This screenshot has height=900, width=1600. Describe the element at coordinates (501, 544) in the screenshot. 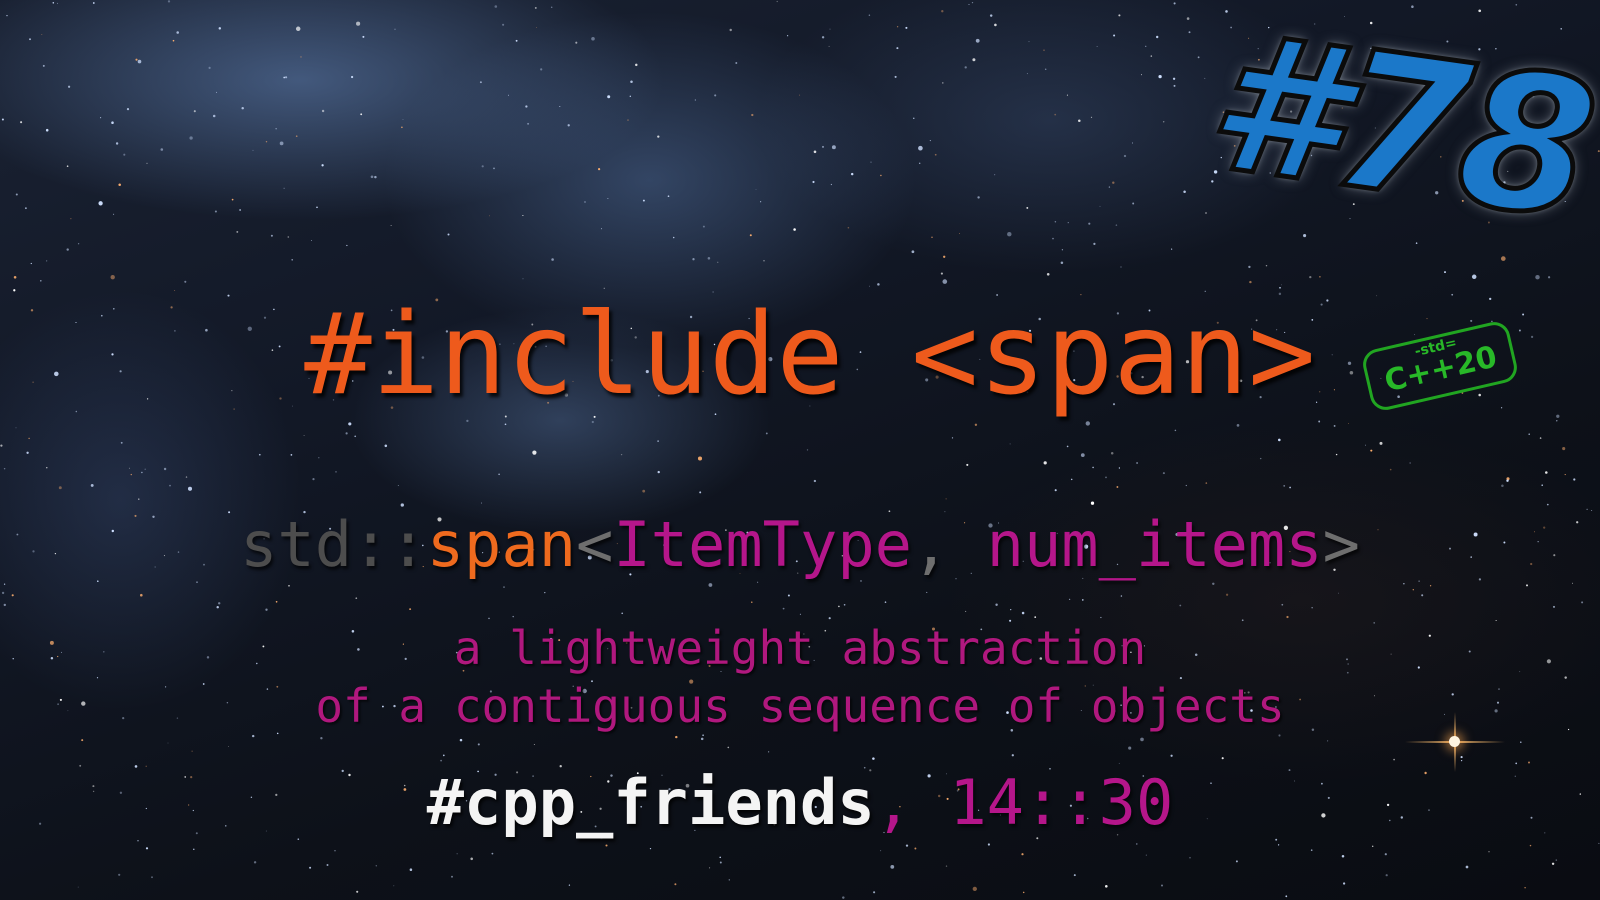

I see `signature-type-name: span` at that location.